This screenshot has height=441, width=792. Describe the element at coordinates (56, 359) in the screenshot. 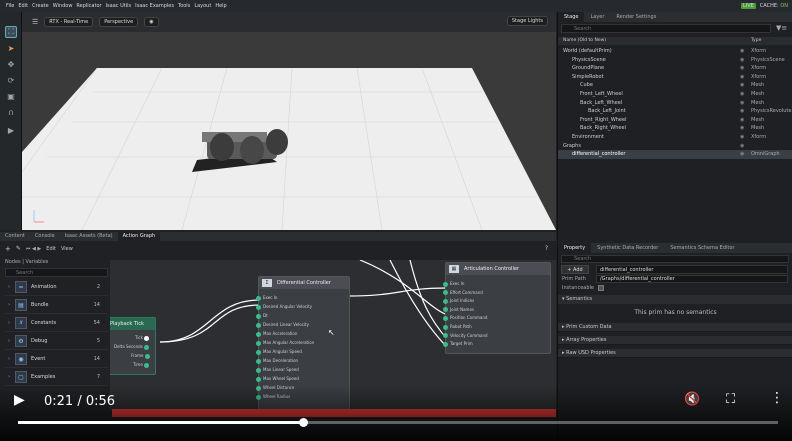

I see `node-category-event: › ◉ Event 14` at that location.